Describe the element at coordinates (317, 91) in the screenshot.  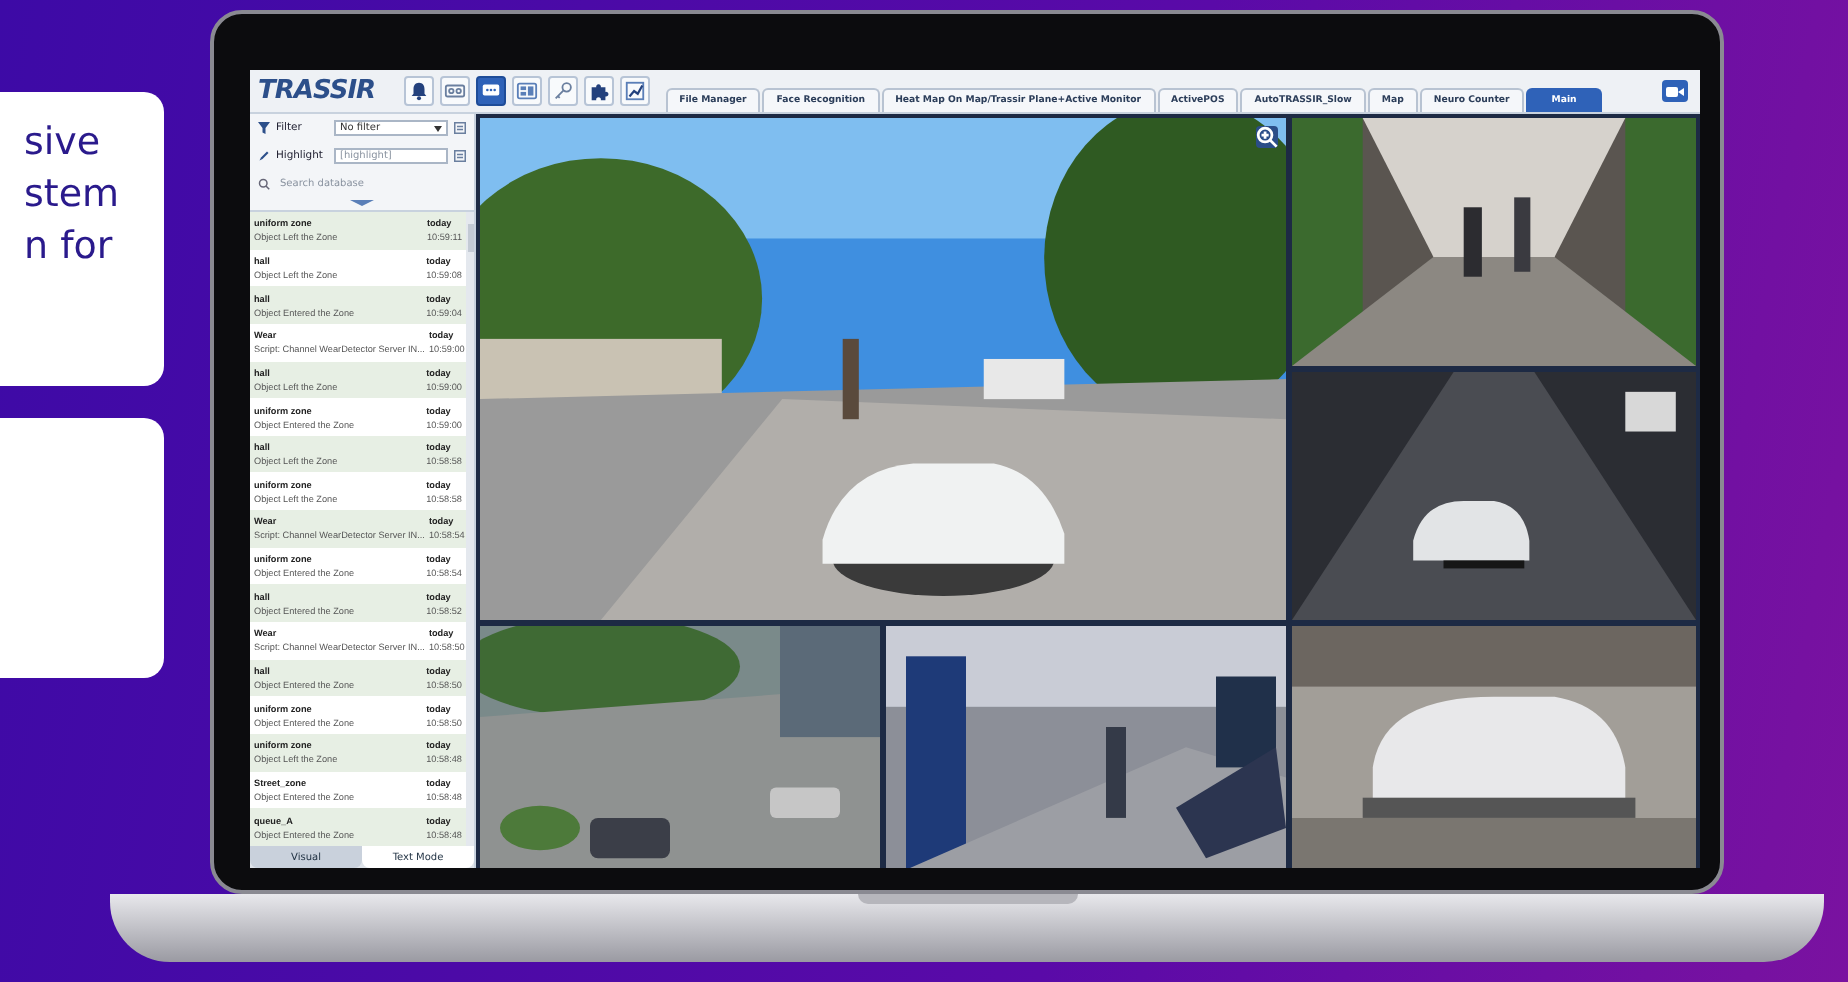
I see `logo: TRASSIR` at that location.